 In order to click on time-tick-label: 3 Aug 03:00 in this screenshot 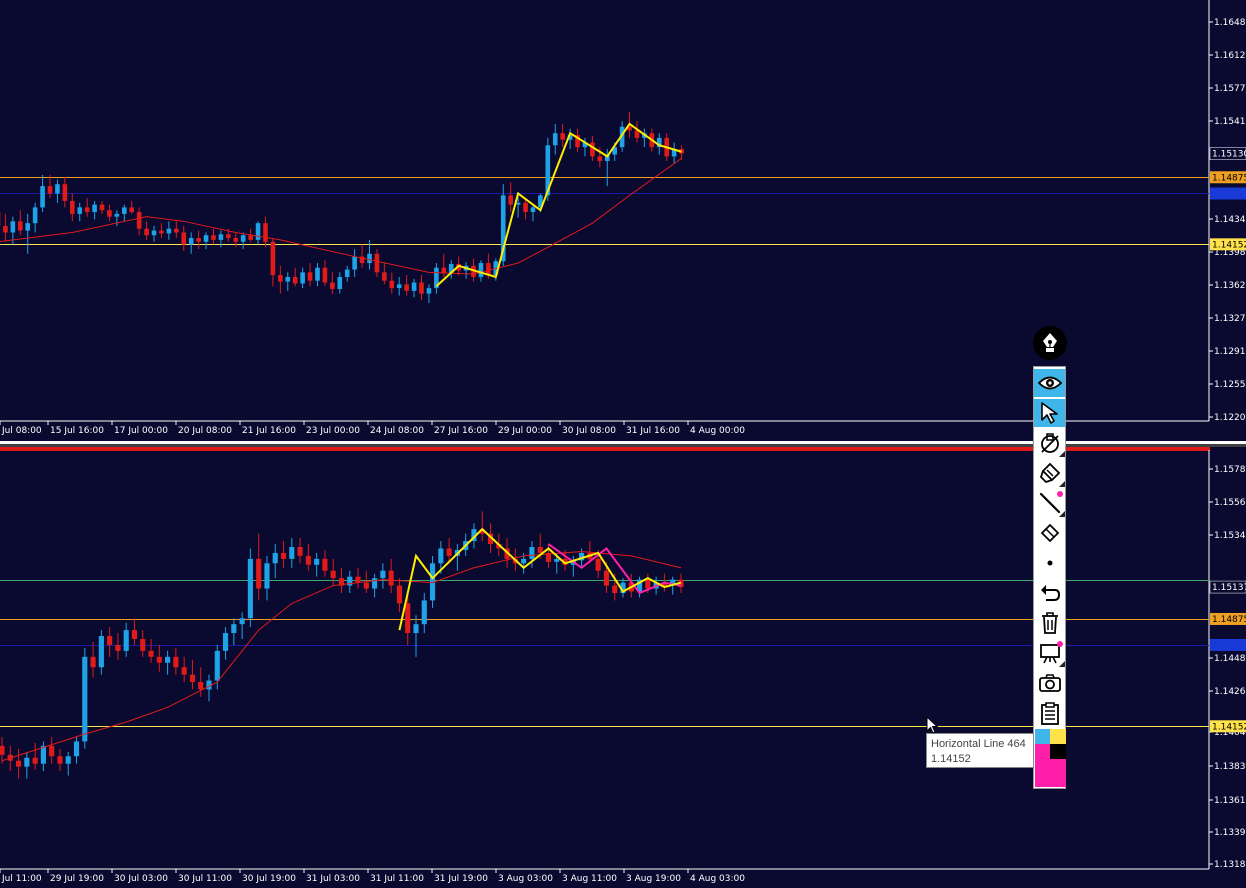, I will do `click(525, 879)`.